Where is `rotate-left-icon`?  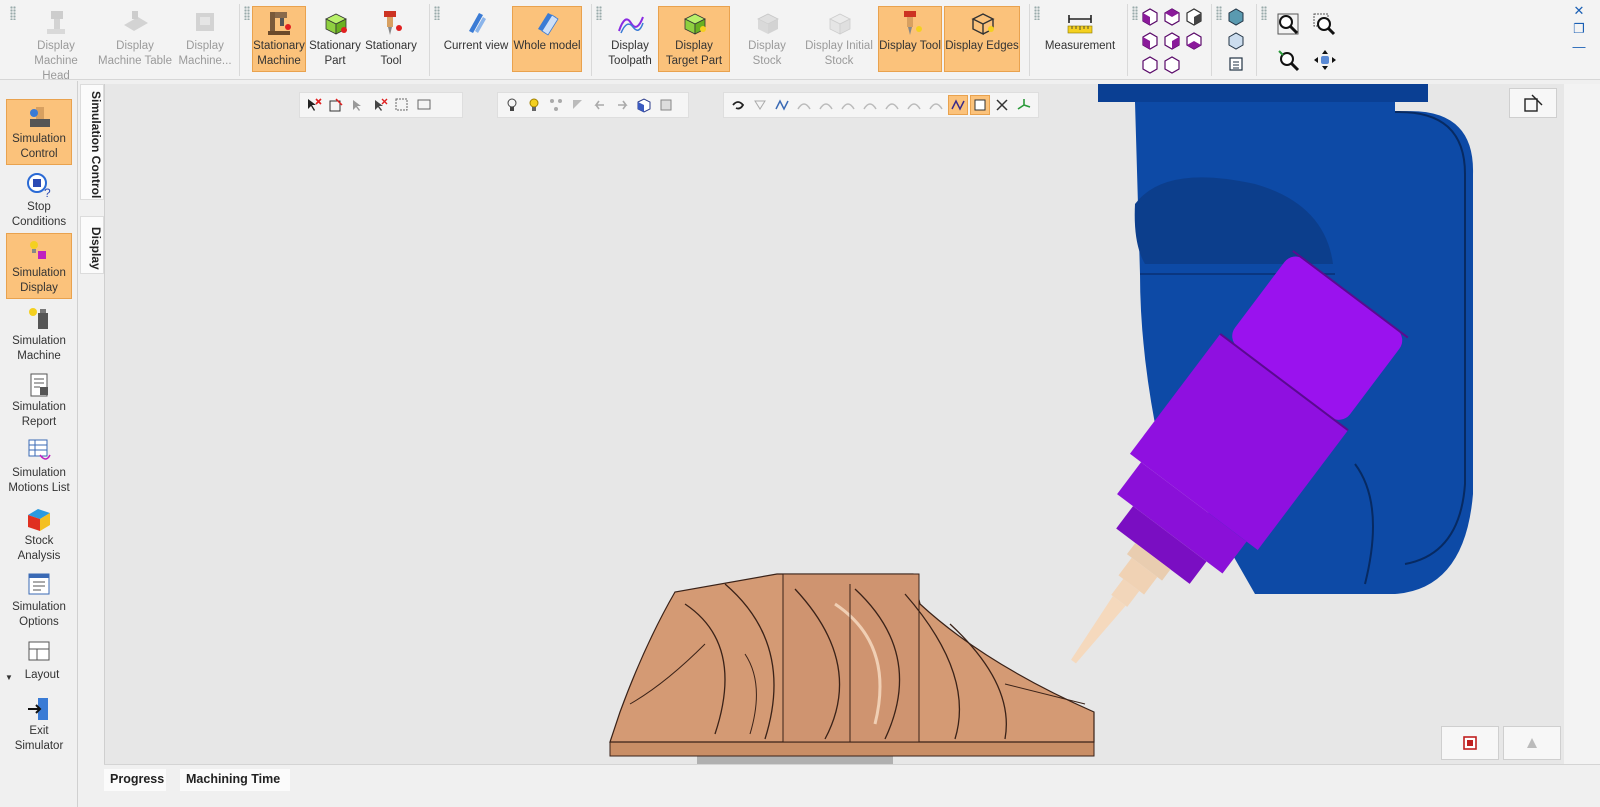 rotate-left-icon is located at coordinates (600, 105).